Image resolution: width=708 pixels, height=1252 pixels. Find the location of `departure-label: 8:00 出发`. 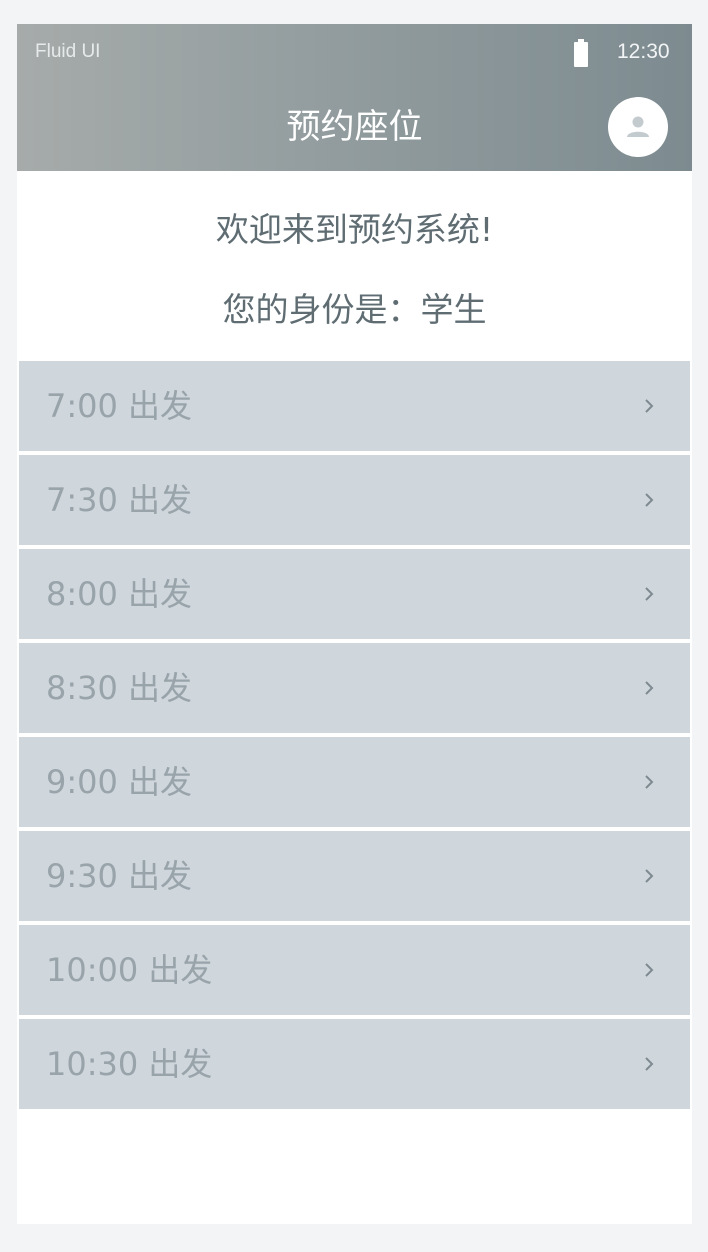

departure-label: 8:00 出发 is located at coordinates (119, 594).